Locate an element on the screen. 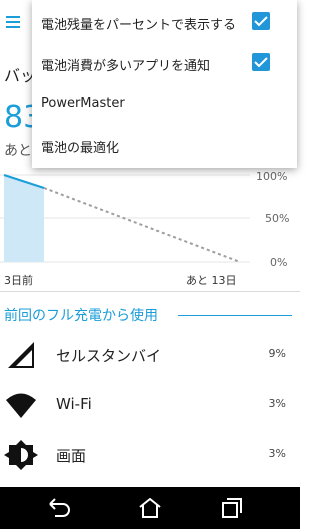 Image resolution: width=320 pixels, height=529 pixels. y-tick-label: 0% is located at coordinates (279, 262).